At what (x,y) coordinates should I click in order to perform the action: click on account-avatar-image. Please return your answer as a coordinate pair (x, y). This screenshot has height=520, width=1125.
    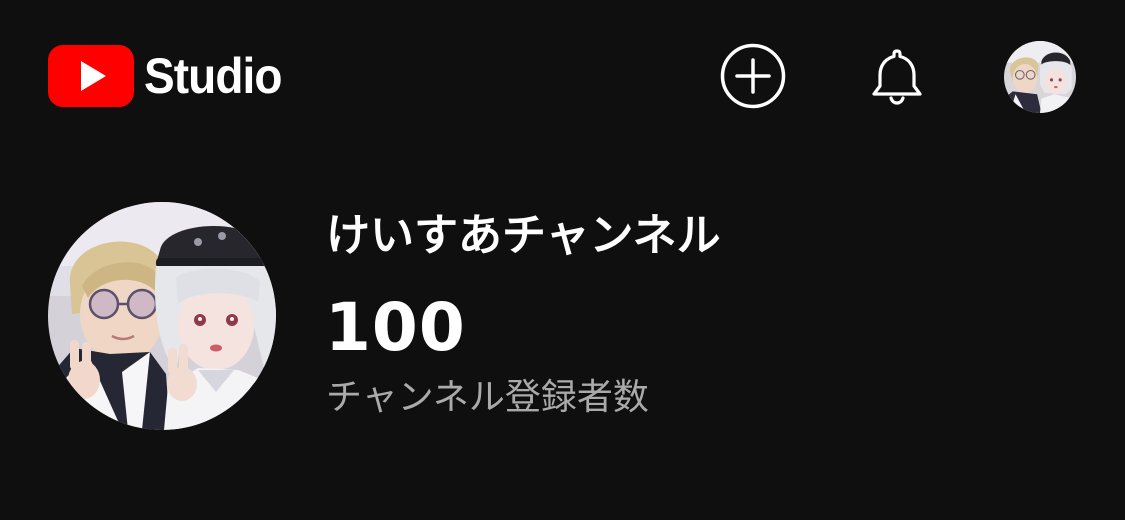
    Looking at the image, I should click on (1040, 77).